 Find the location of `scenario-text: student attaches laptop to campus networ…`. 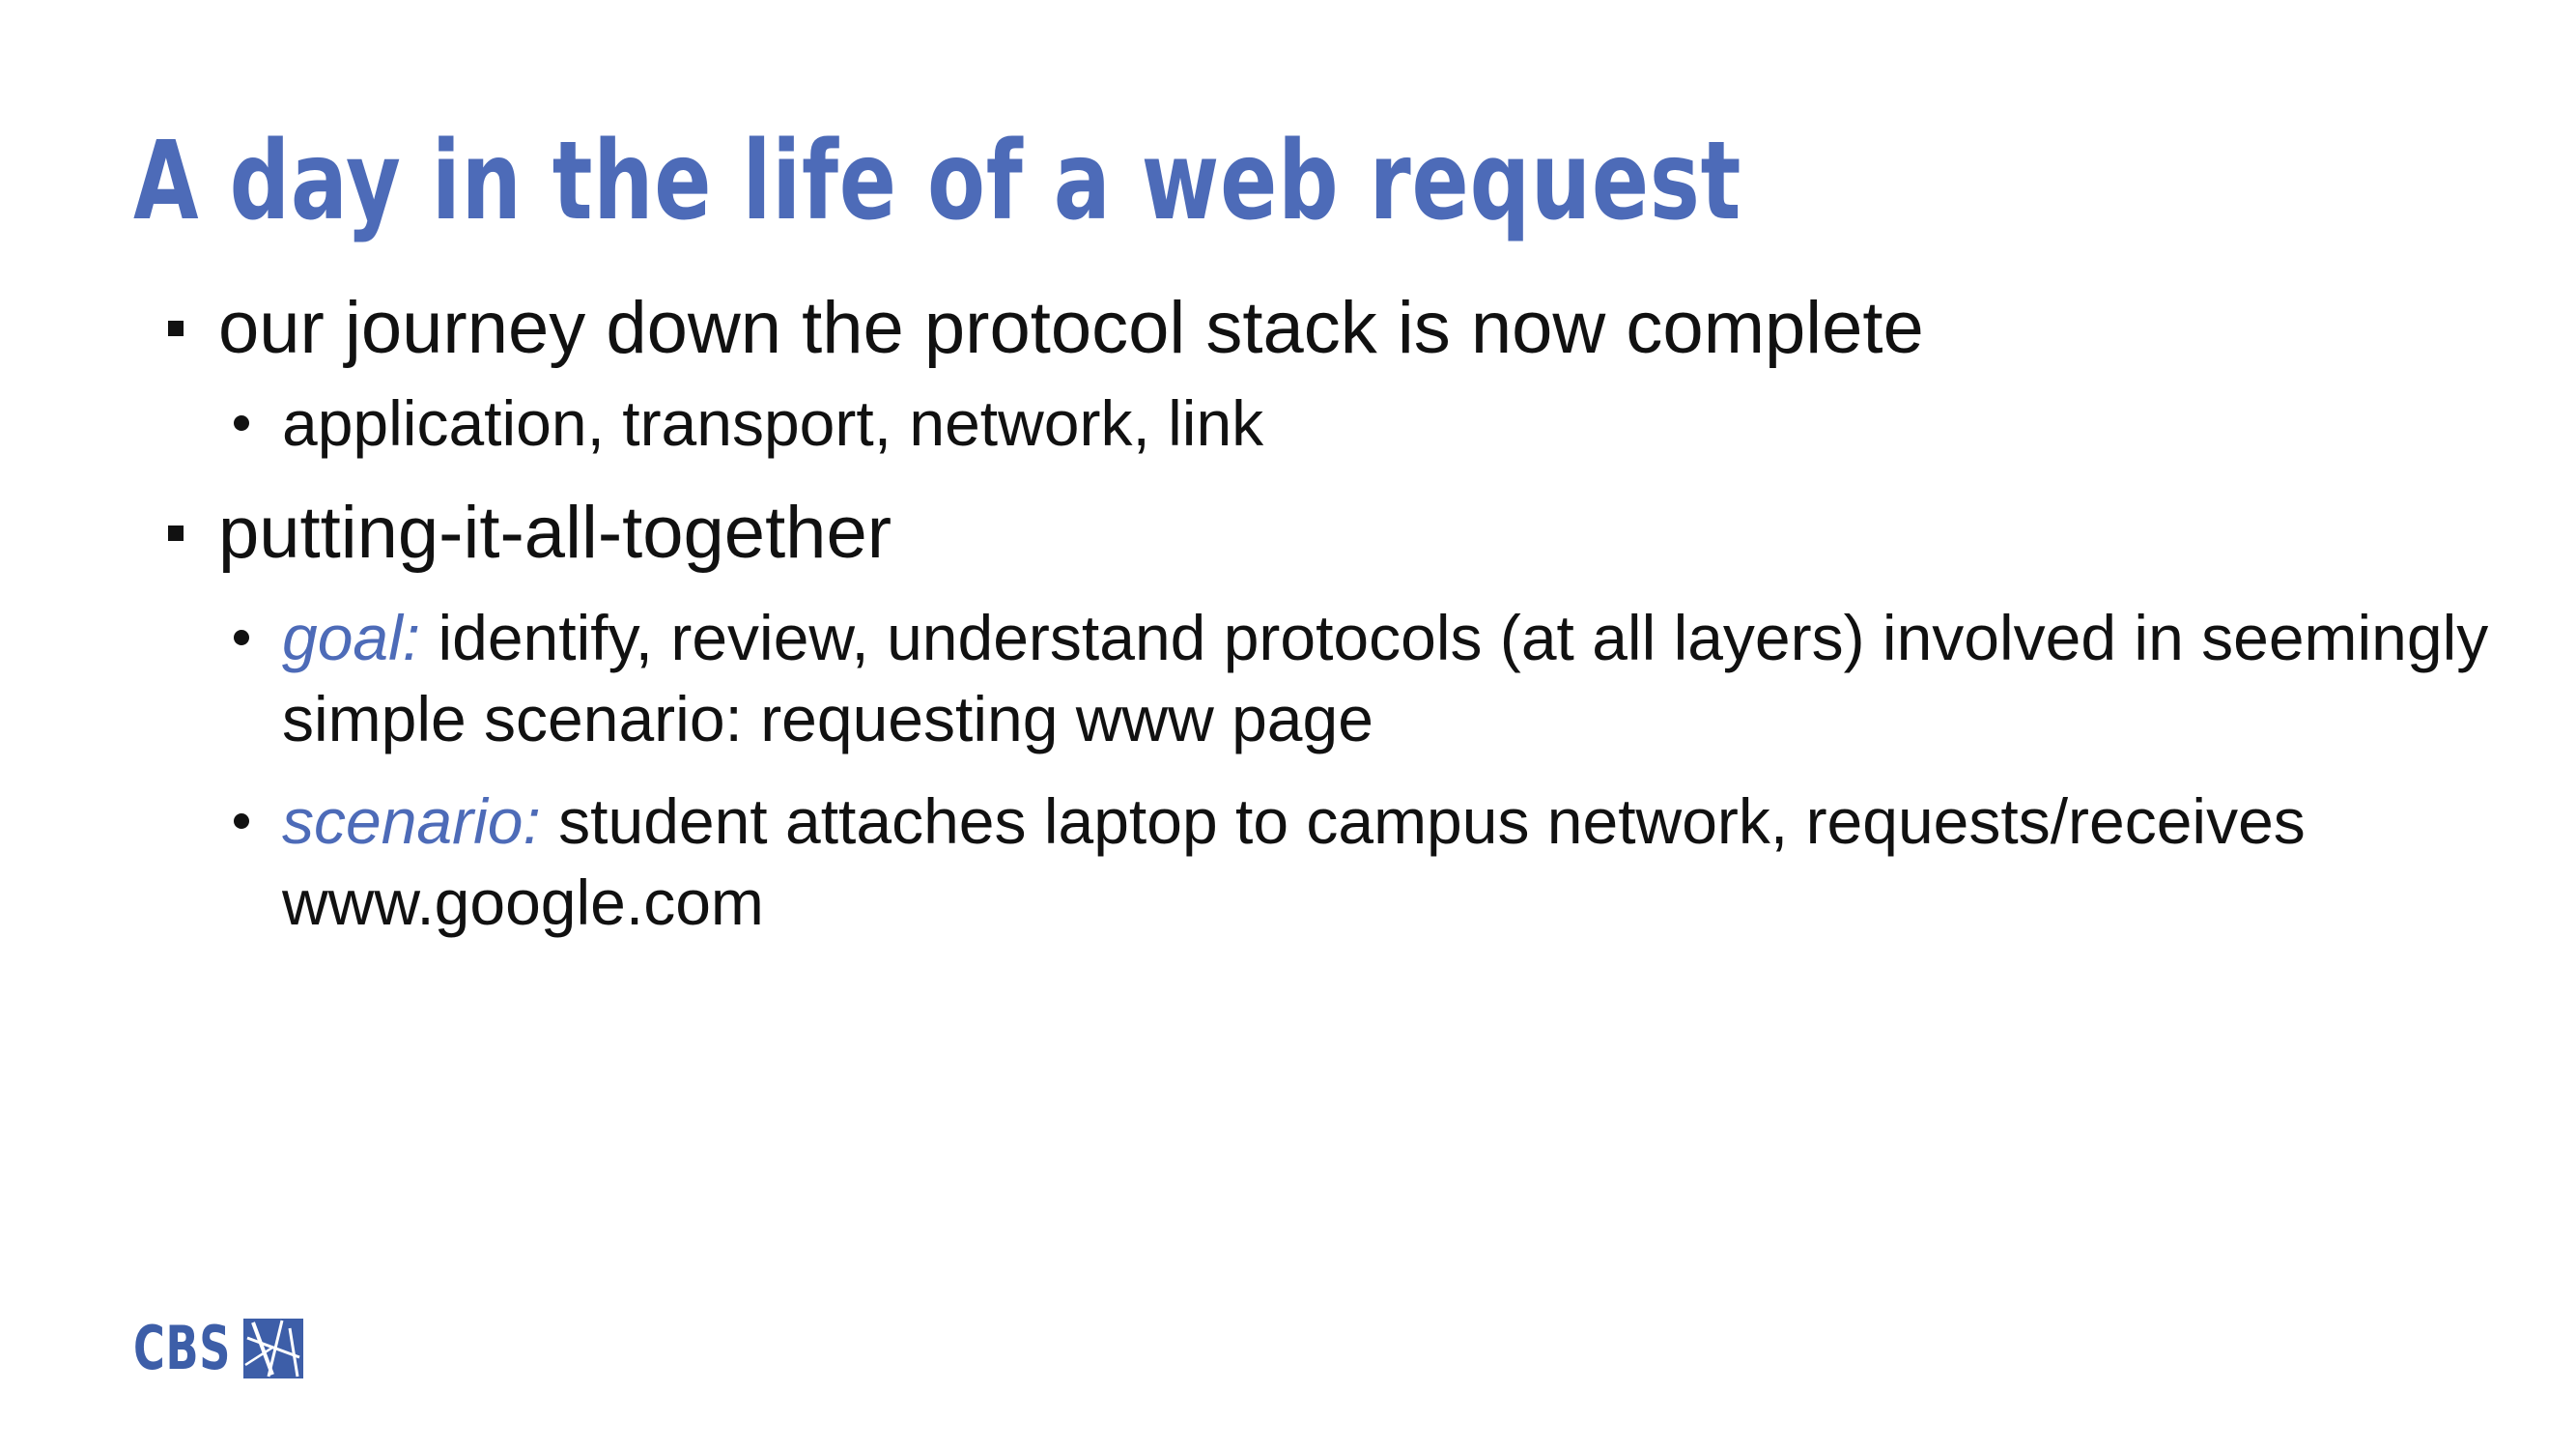

scenario-text: student attaches laptop to campus networ… is located at coordinates (1294, 861).